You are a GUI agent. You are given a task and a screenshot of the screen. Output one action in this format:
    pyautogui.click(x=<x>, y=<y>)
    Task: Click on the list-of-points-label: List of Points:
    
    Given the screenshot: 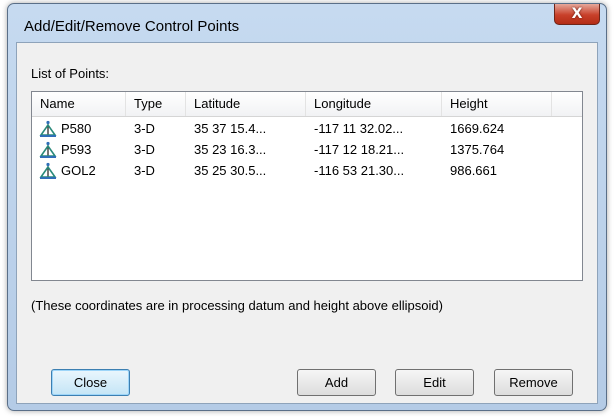 What is the action you would take?
    pyautogui.click(x=70, y=73)
    